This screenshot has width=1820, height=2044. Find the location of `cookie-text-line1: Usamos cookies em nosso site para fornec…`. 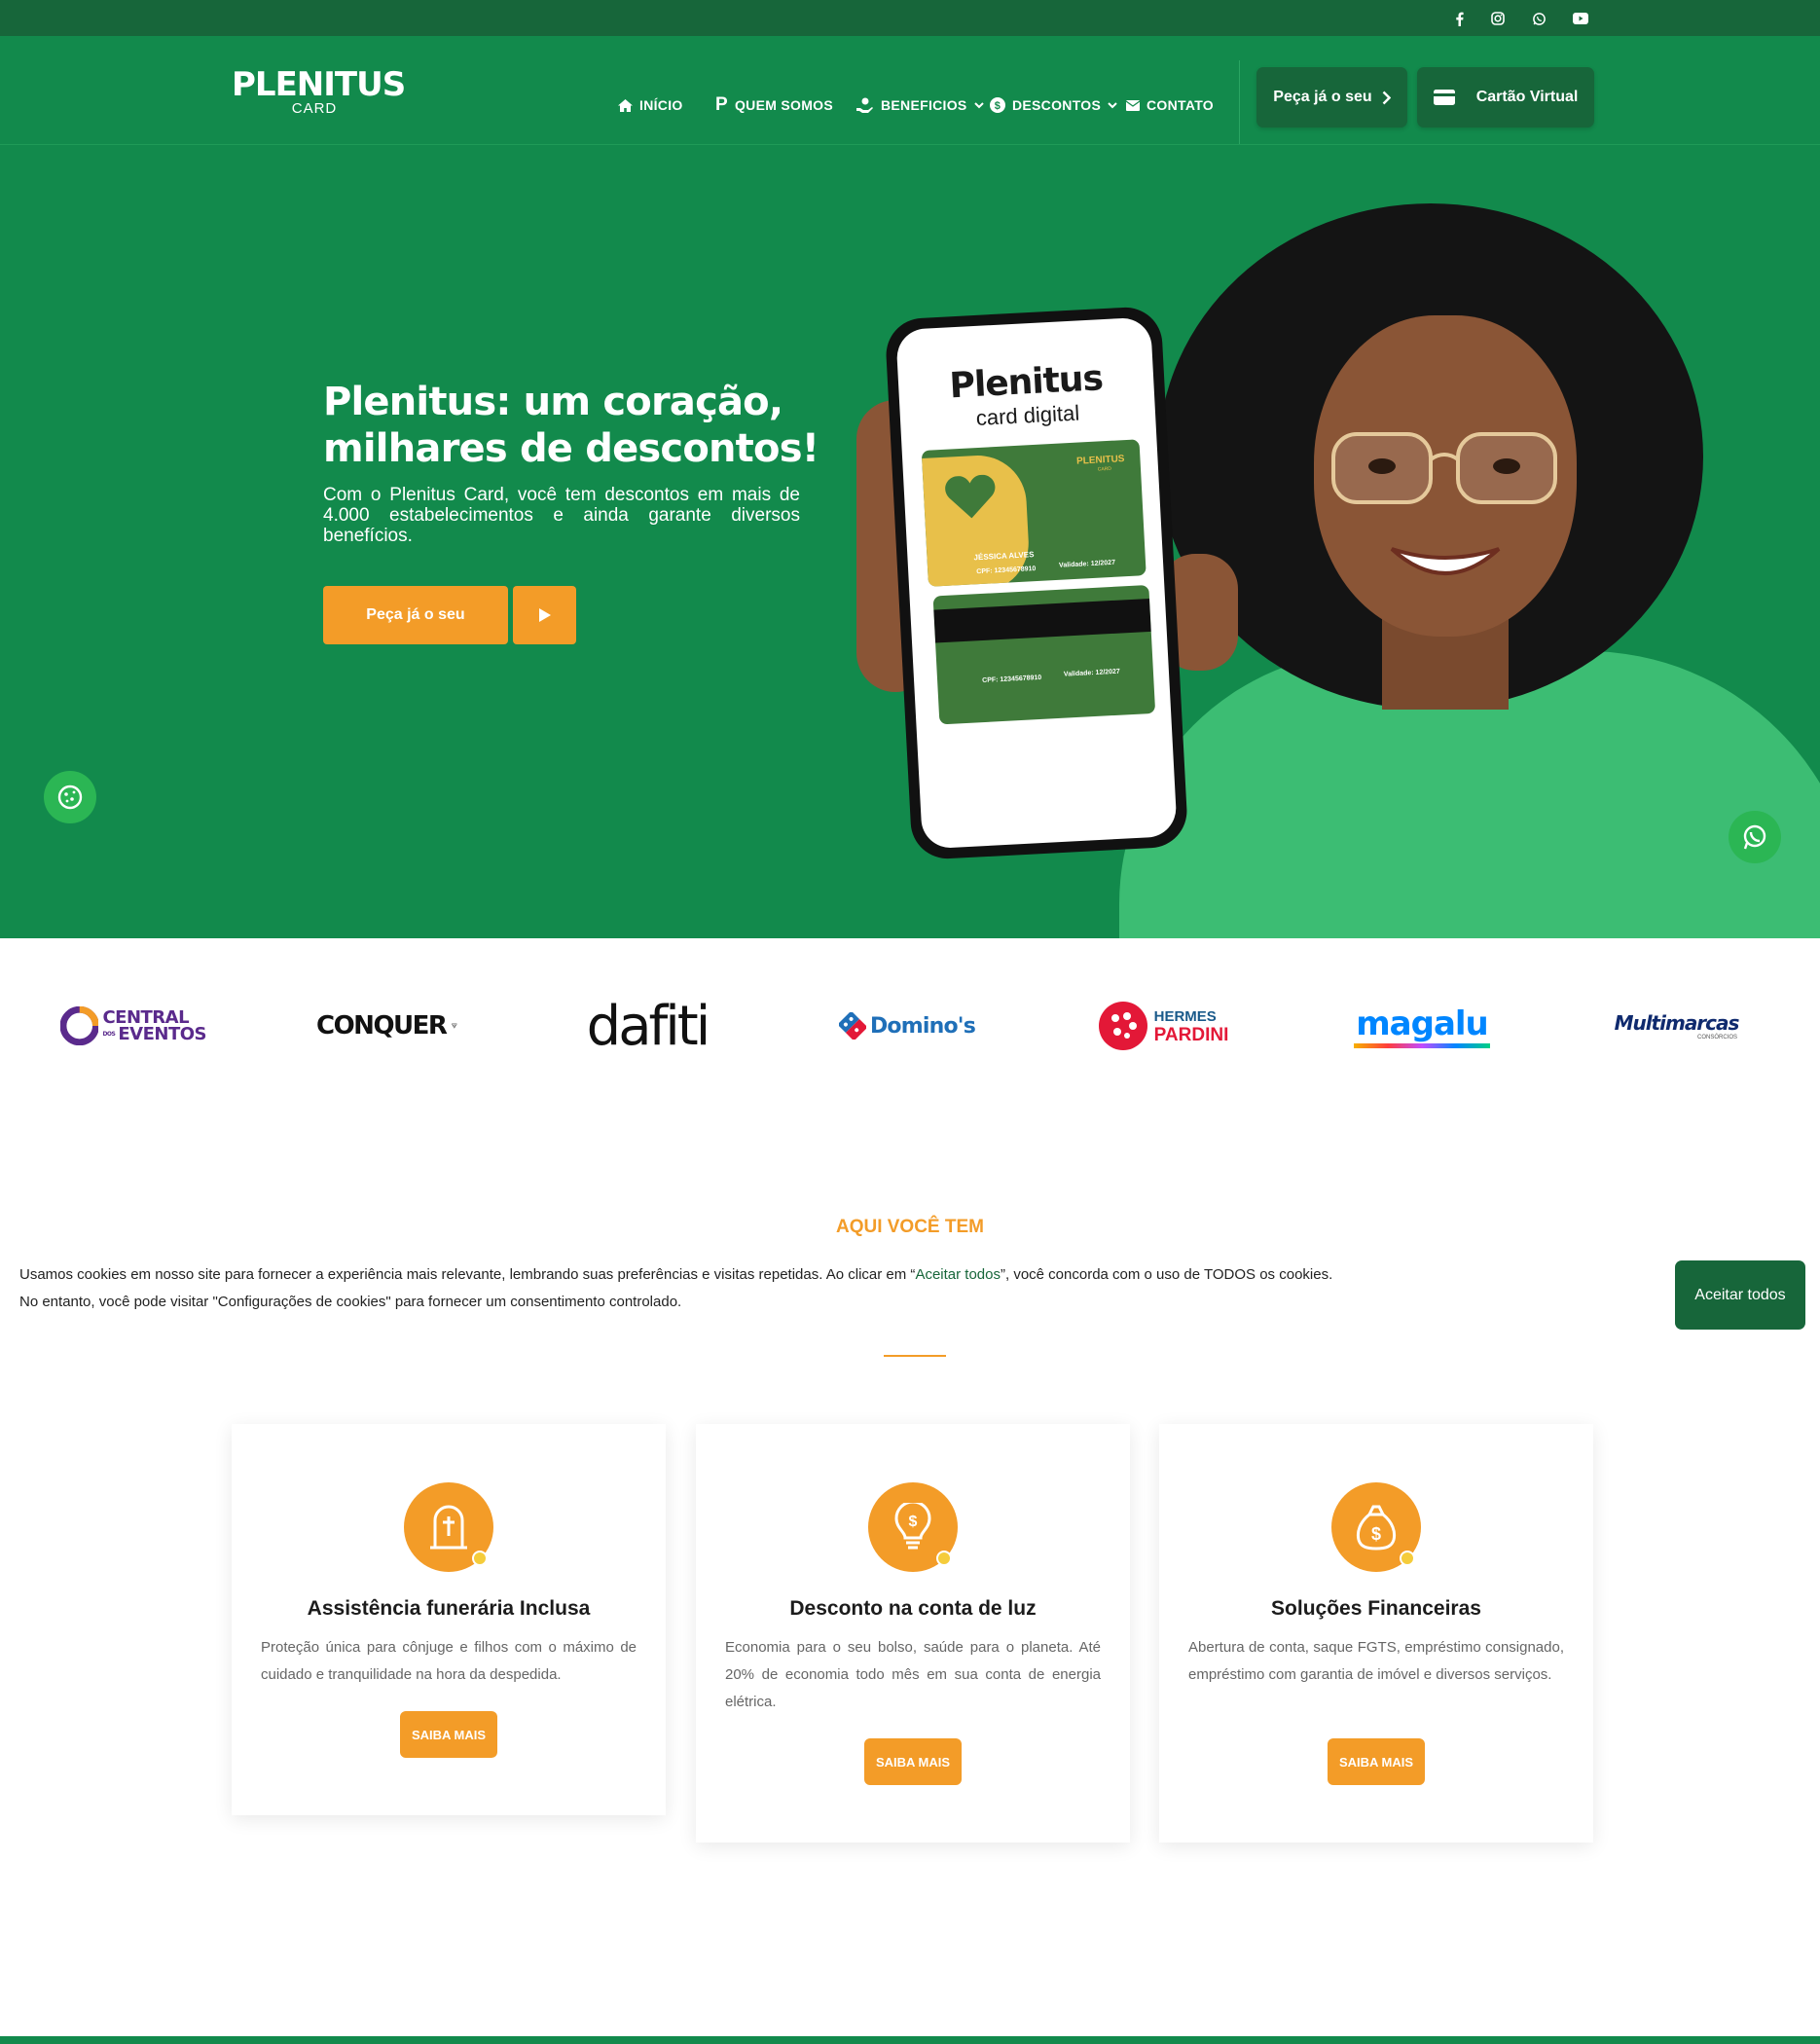

cookie-text-line1: Usamos cookies em nosso site para fornec… is located at coordinates (675, 1275).